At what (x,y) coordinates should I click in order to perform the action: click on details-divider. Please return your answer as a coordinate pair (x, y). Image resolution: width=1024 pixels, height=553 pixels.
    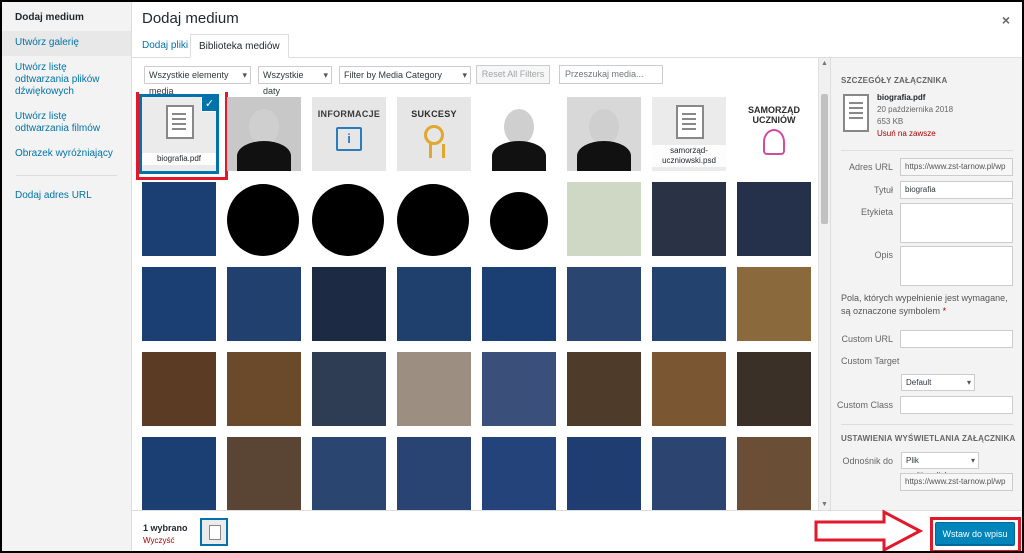
    Looking at the image, I should click on (927, 150).